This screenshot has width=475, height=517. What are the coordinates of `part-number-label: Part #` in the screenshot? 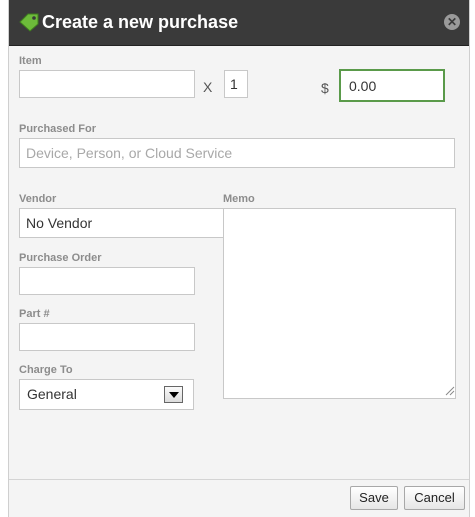 It's located at (34, 314).